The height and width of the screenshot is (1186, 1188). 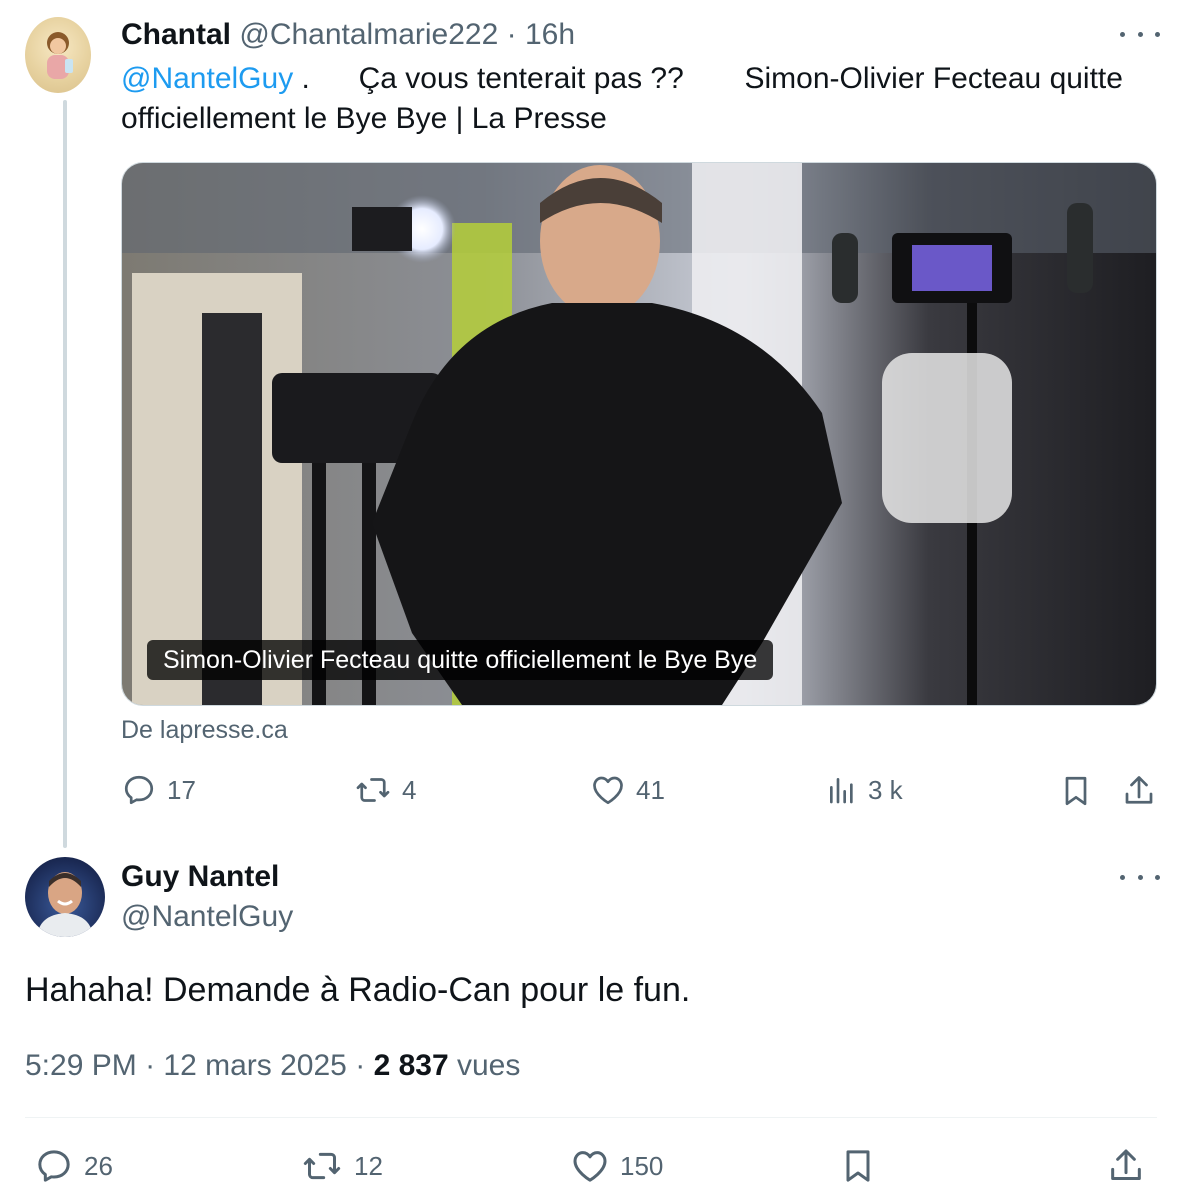 I want to click on tweet-text-part: ., so click(x=305, y=78).